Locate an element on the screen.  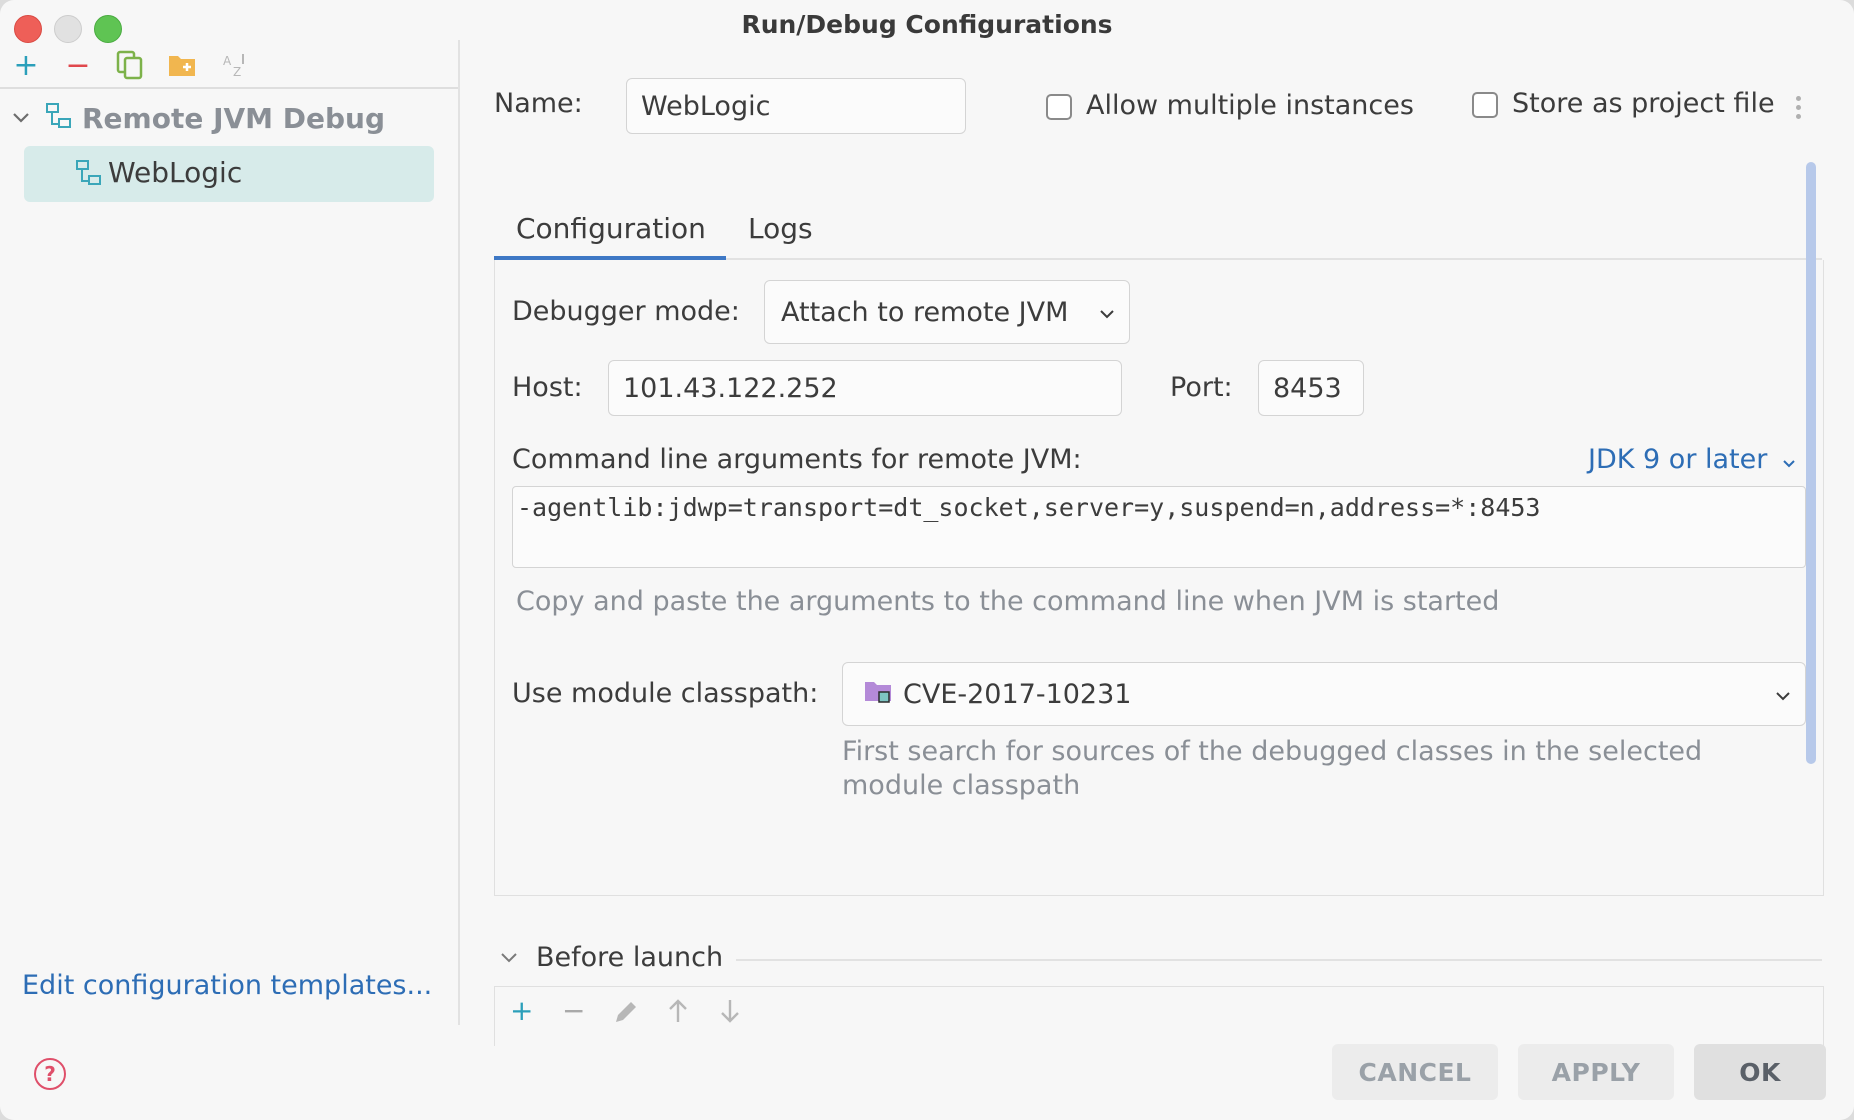
store-as-project-file-label: Store as project file is located at coordinates (1643, 103).